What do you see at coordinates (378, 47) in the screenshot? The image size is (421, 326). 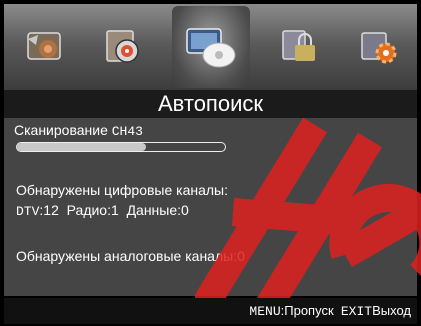 I see `setup-icon` at bounding box center [378, 47].